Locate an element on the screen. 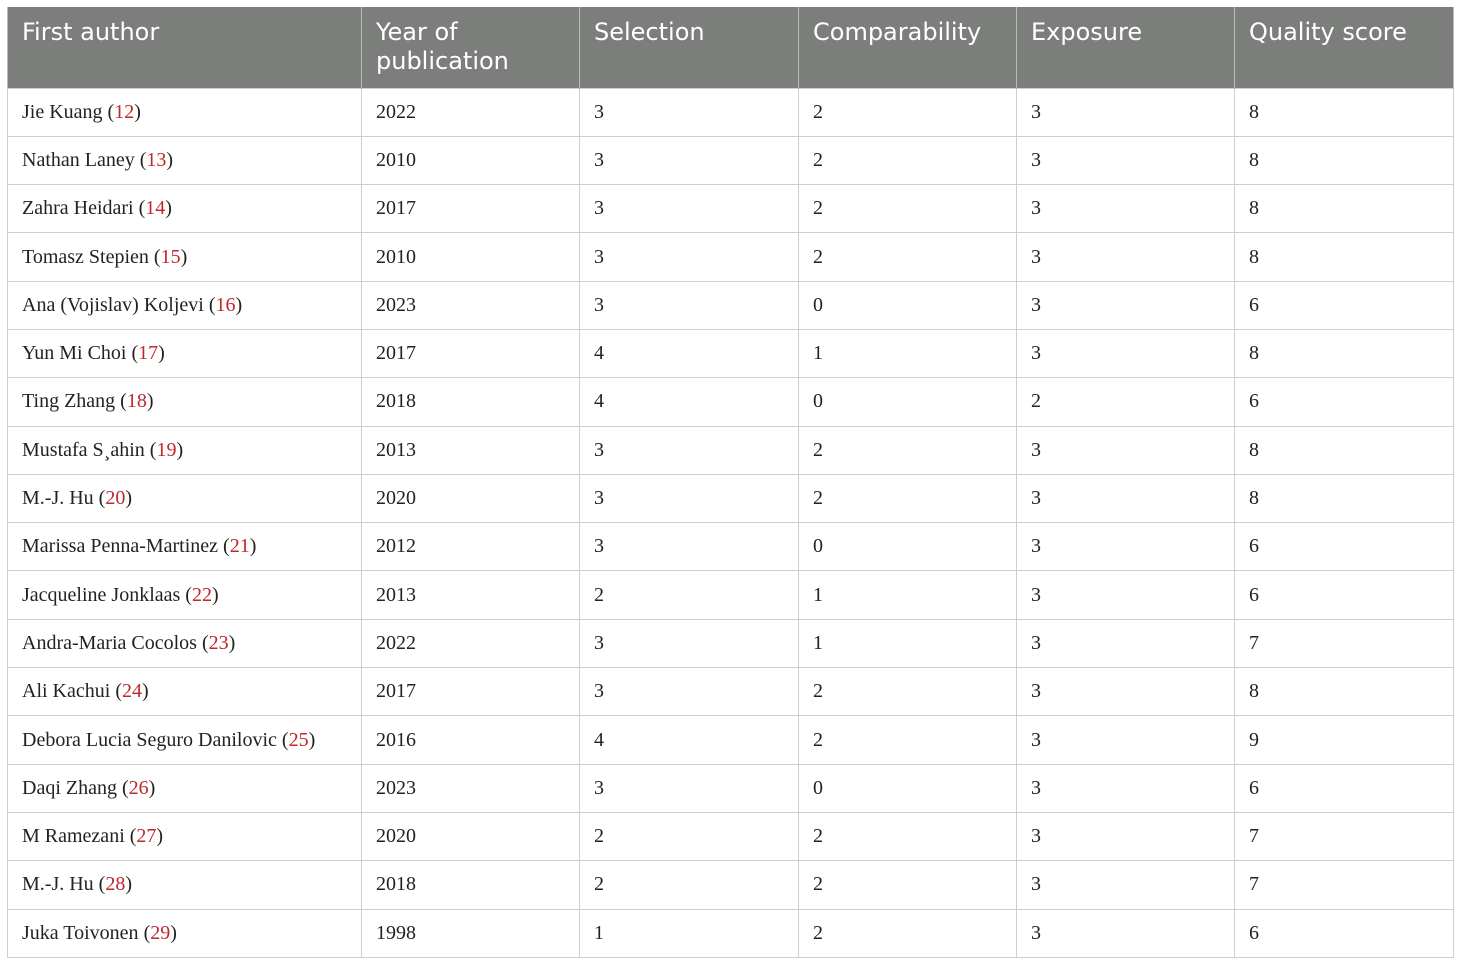  reference-link: 29 is located at coordinates (160, 933).